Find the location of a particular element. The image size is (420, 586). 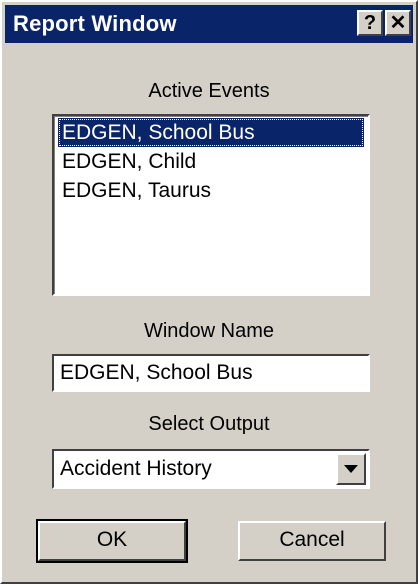

output-select: Accident History is located at coordinates (211, 469).